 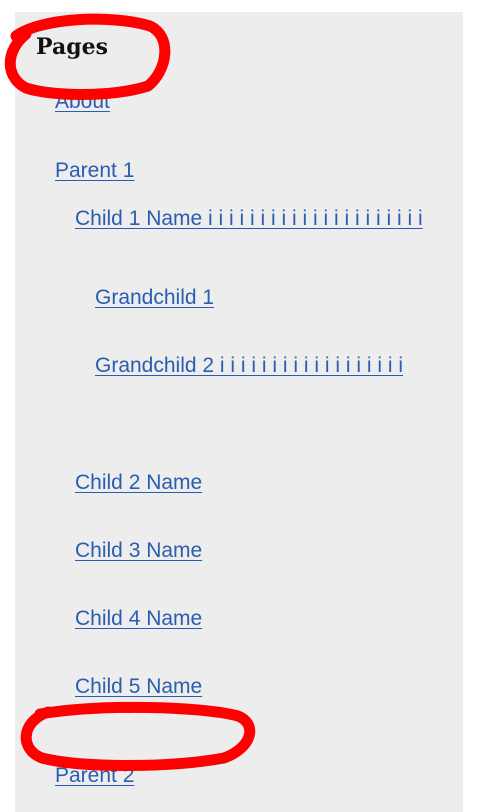 I want to click on page-link-child-4: Child 4 Name, so click(x=245, y=619).